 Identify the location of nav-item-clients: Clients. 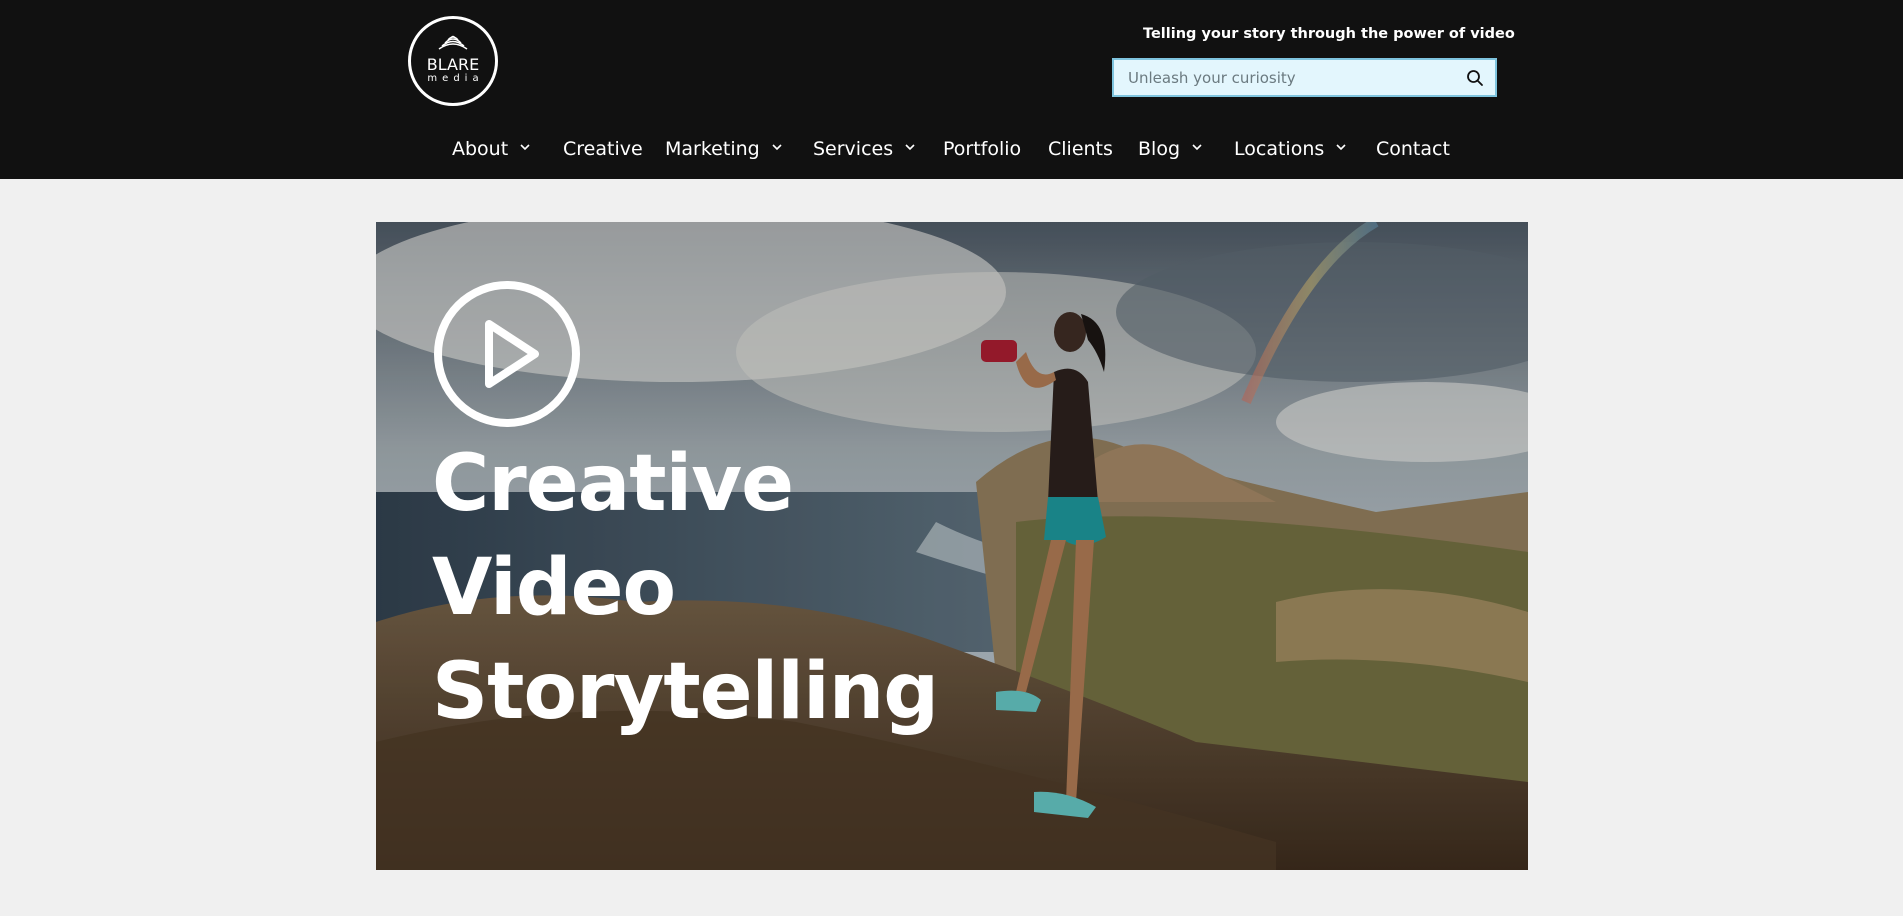
(1080, 149).